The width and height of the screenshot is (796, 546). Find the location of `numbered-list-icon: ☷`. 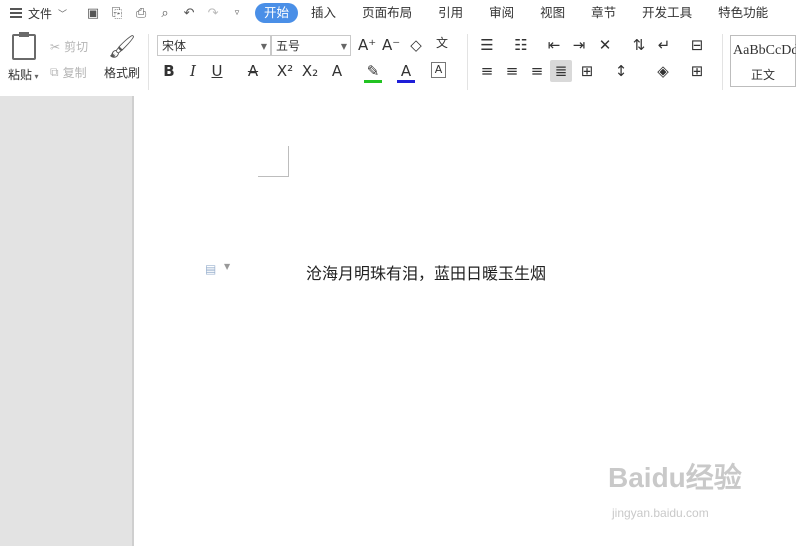

numbered-list-icon: ☷ is located at coordinates (521, 45).